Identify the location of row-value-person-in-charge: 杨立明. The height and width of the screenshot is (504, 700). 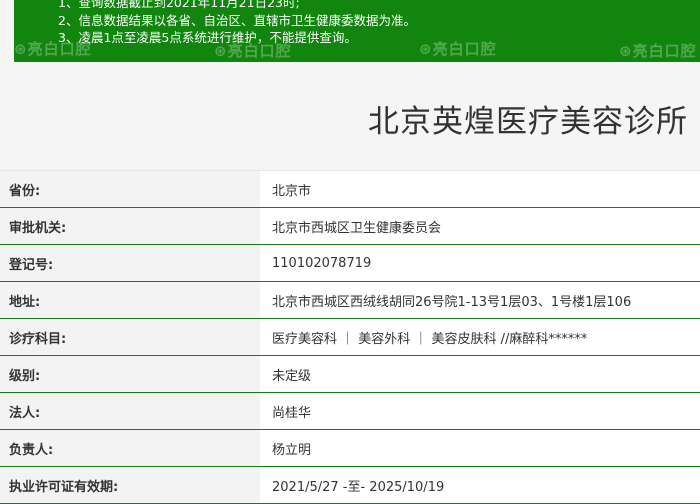
(480, 448).